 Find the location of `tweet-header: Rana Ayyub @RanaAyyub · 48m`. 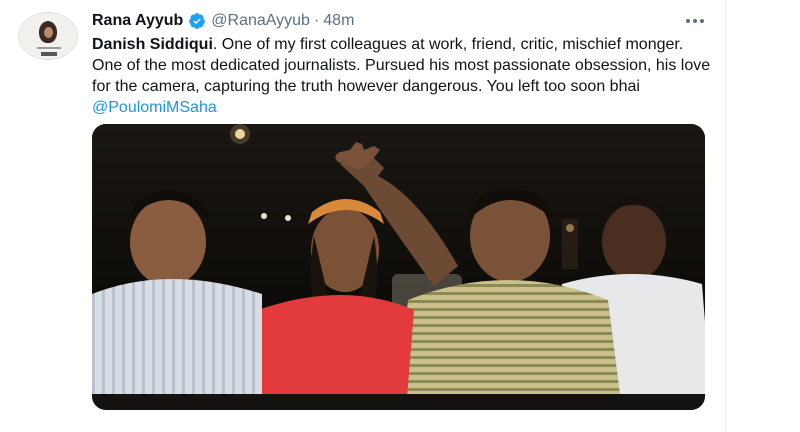

tweet-header: Rana Ayyub @RanaAyyub · 48m is located at coordinates (223, 21).